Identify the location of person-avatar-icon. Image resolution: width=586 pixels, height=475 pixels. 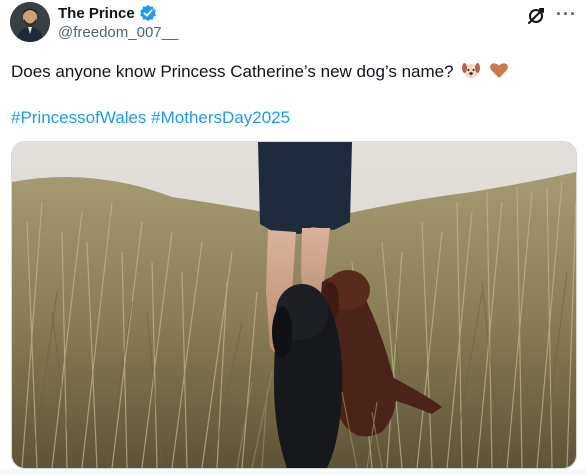
(30, 22).